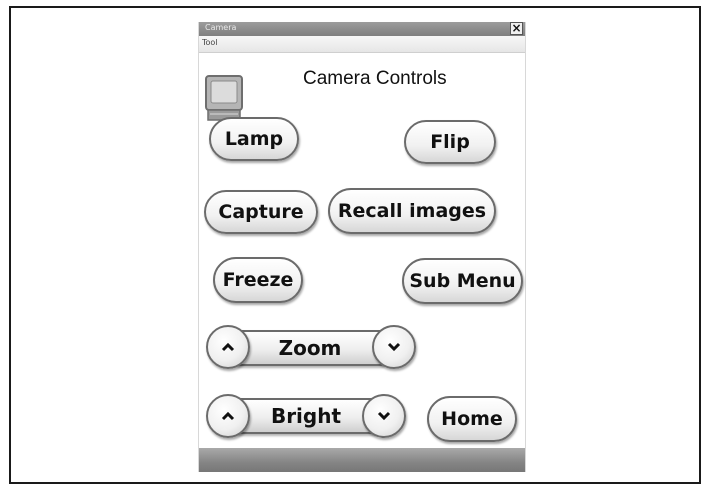 Image resolution: width=714 pixels, height=493 pixels. What do you see at coordinates (362, 29) in the screenshot?
I see `title-bar: Camera ×` at bounding box center [362, 29].